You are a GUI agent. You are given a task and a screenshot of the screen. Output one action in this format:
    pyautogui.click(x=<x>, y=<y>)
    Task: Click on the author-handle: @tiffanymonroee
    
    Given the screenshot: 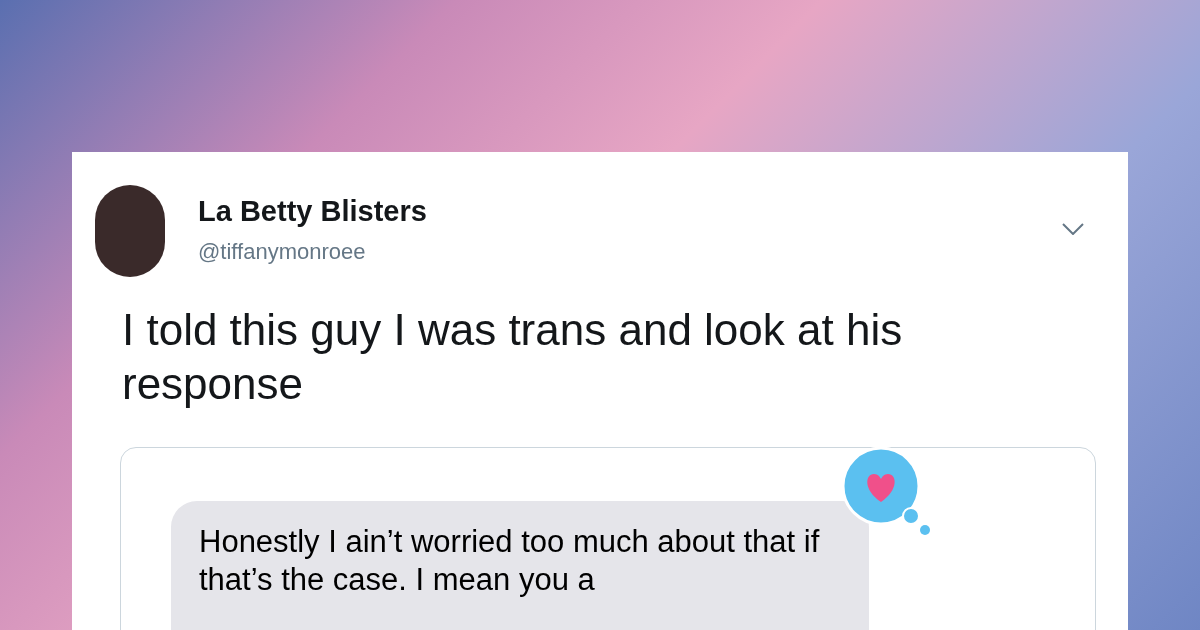 What is the action you would take?
    pyautogui.click(x=282, y=252)
    